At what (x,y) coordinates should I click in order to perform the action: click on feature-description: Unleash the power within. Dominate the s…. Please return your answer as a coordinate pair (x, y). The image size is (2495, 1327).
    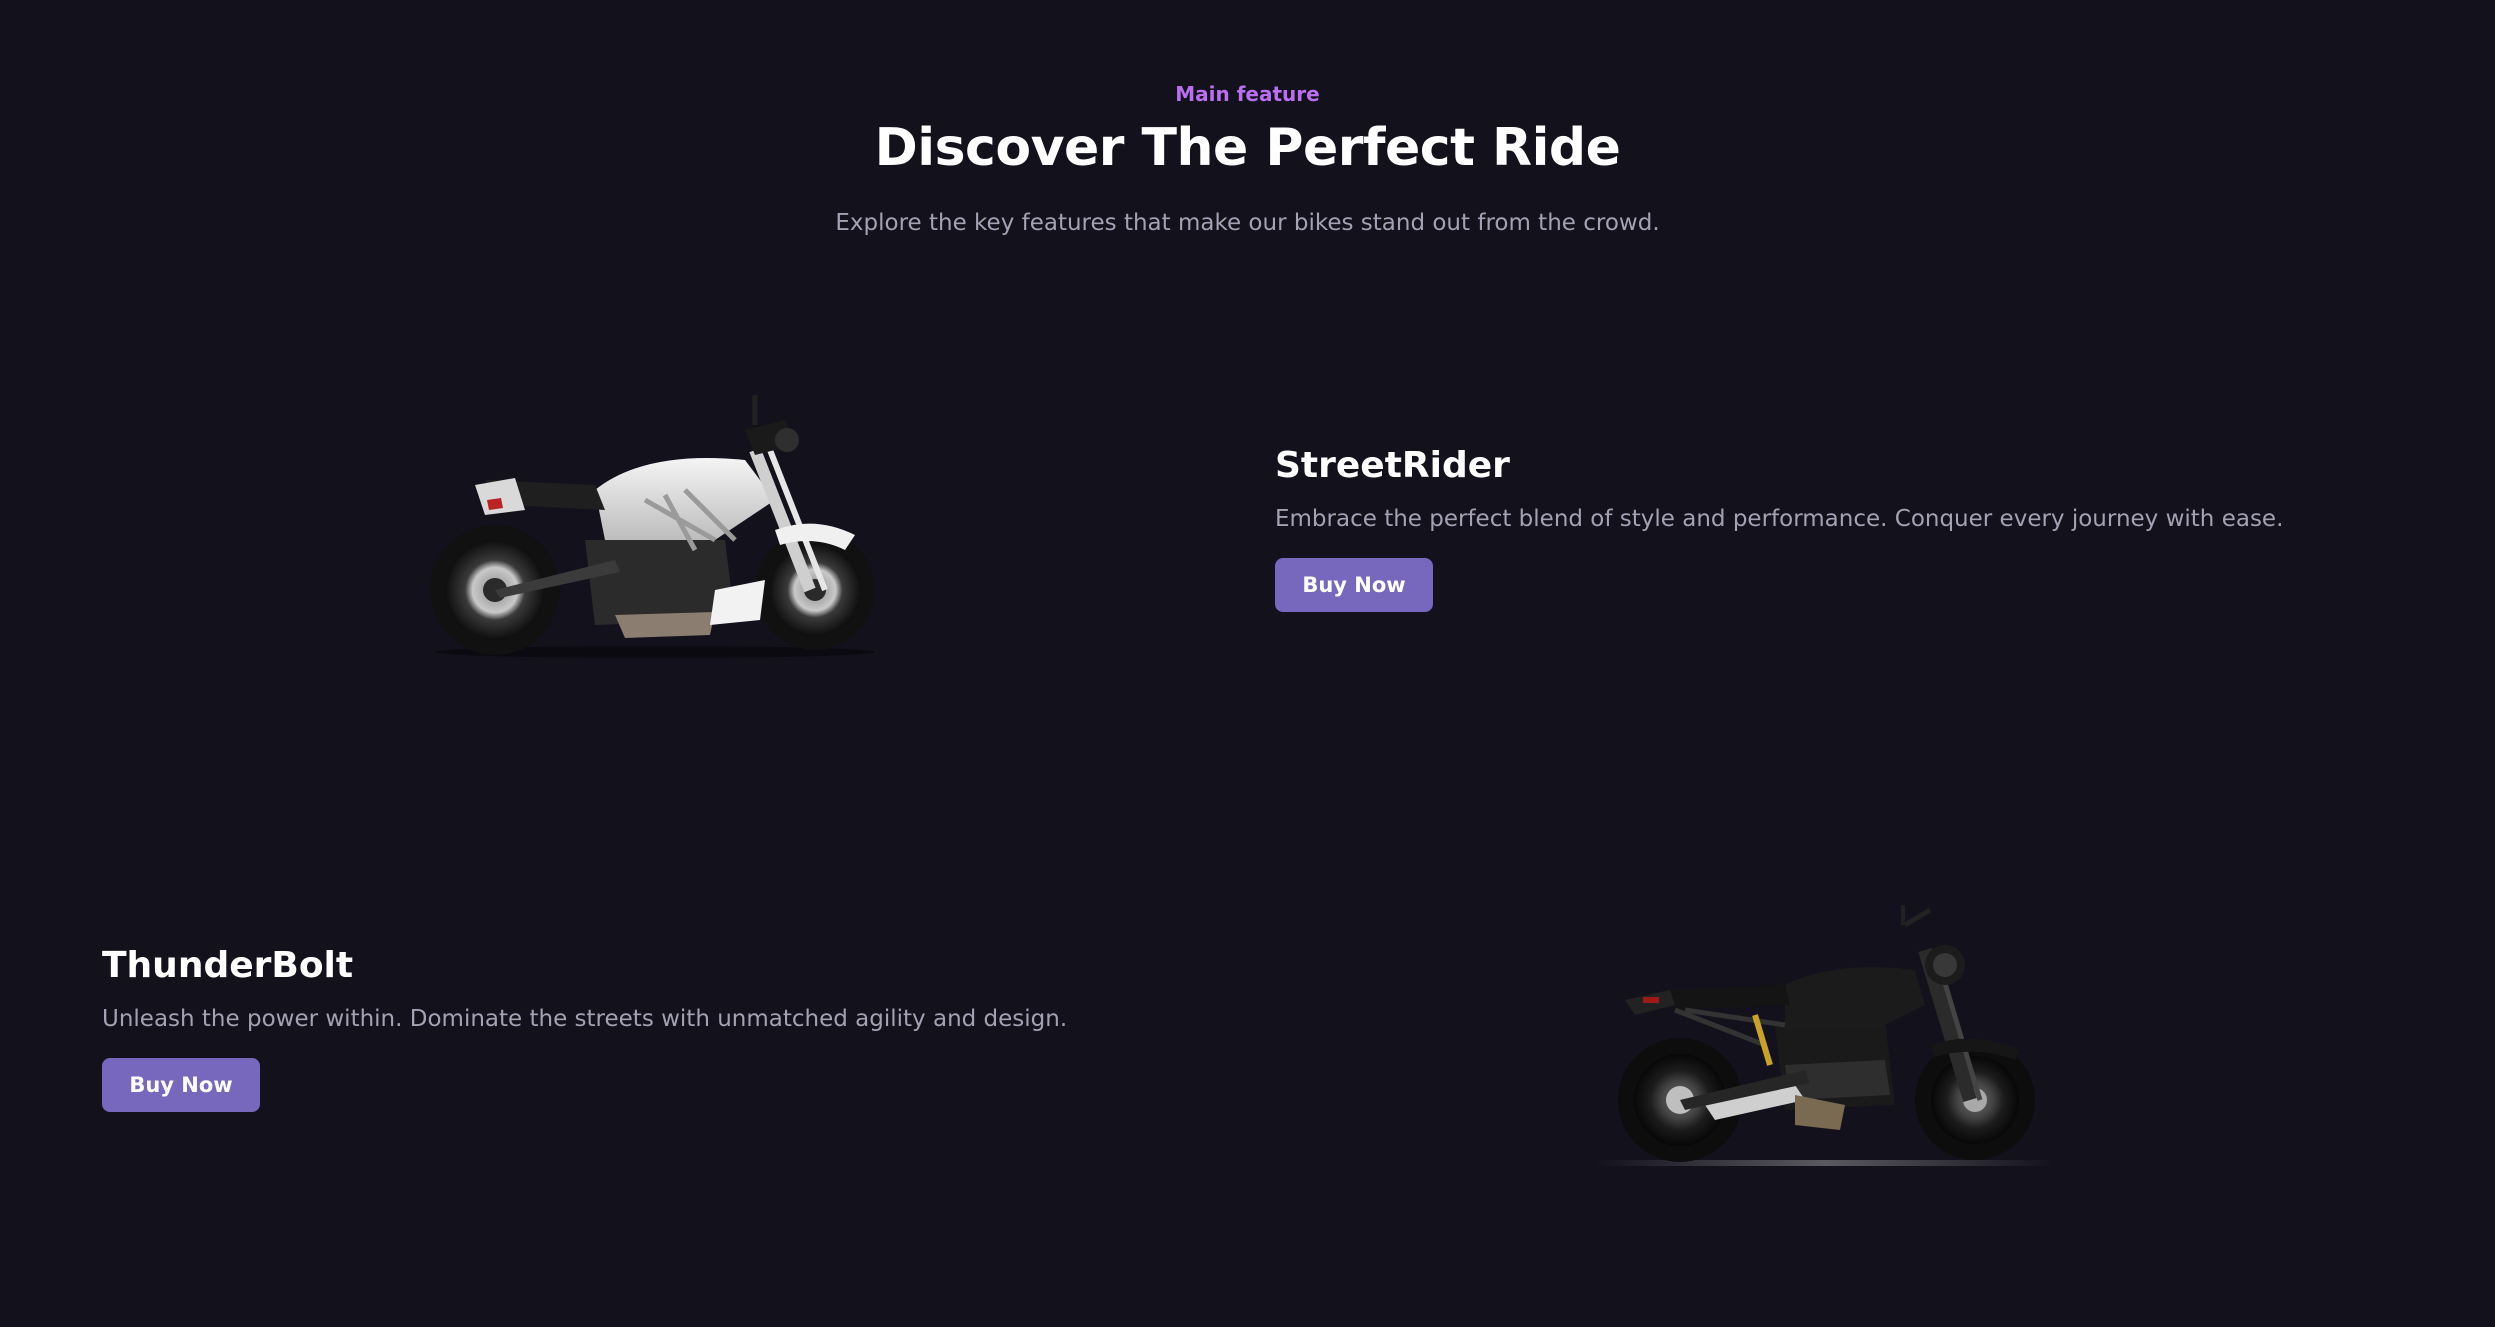
    Looking at the image, I should click on (585, 1019).